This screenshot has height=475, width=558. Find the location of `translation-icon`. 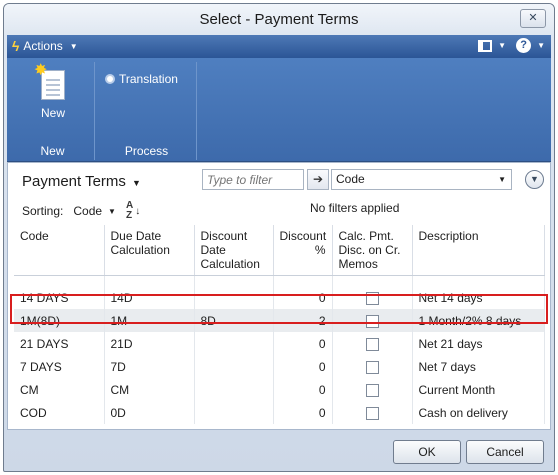

translation-icon is located at coordinates (110, 79).